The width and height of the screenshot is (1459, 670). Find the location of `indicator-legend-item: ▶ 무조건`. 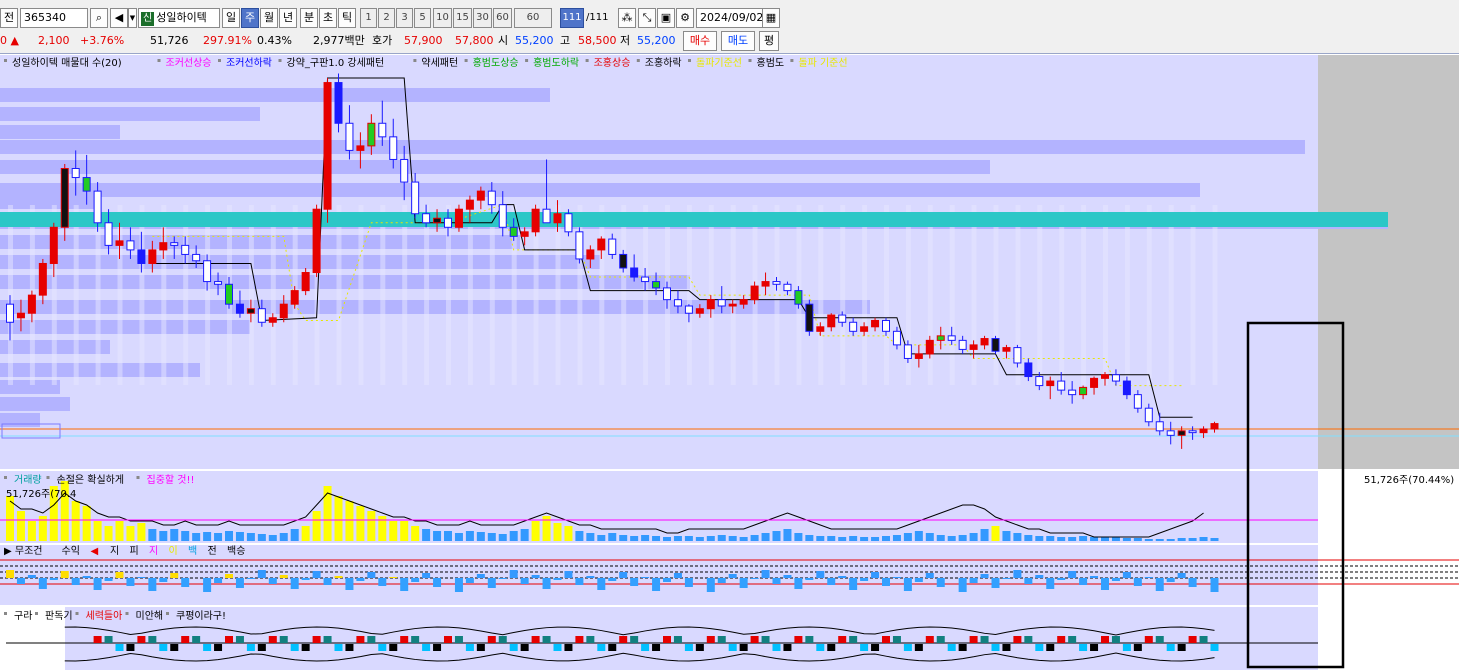

indicator-legend-item: ▶ 무조건 is located at coordinates (23, 551).